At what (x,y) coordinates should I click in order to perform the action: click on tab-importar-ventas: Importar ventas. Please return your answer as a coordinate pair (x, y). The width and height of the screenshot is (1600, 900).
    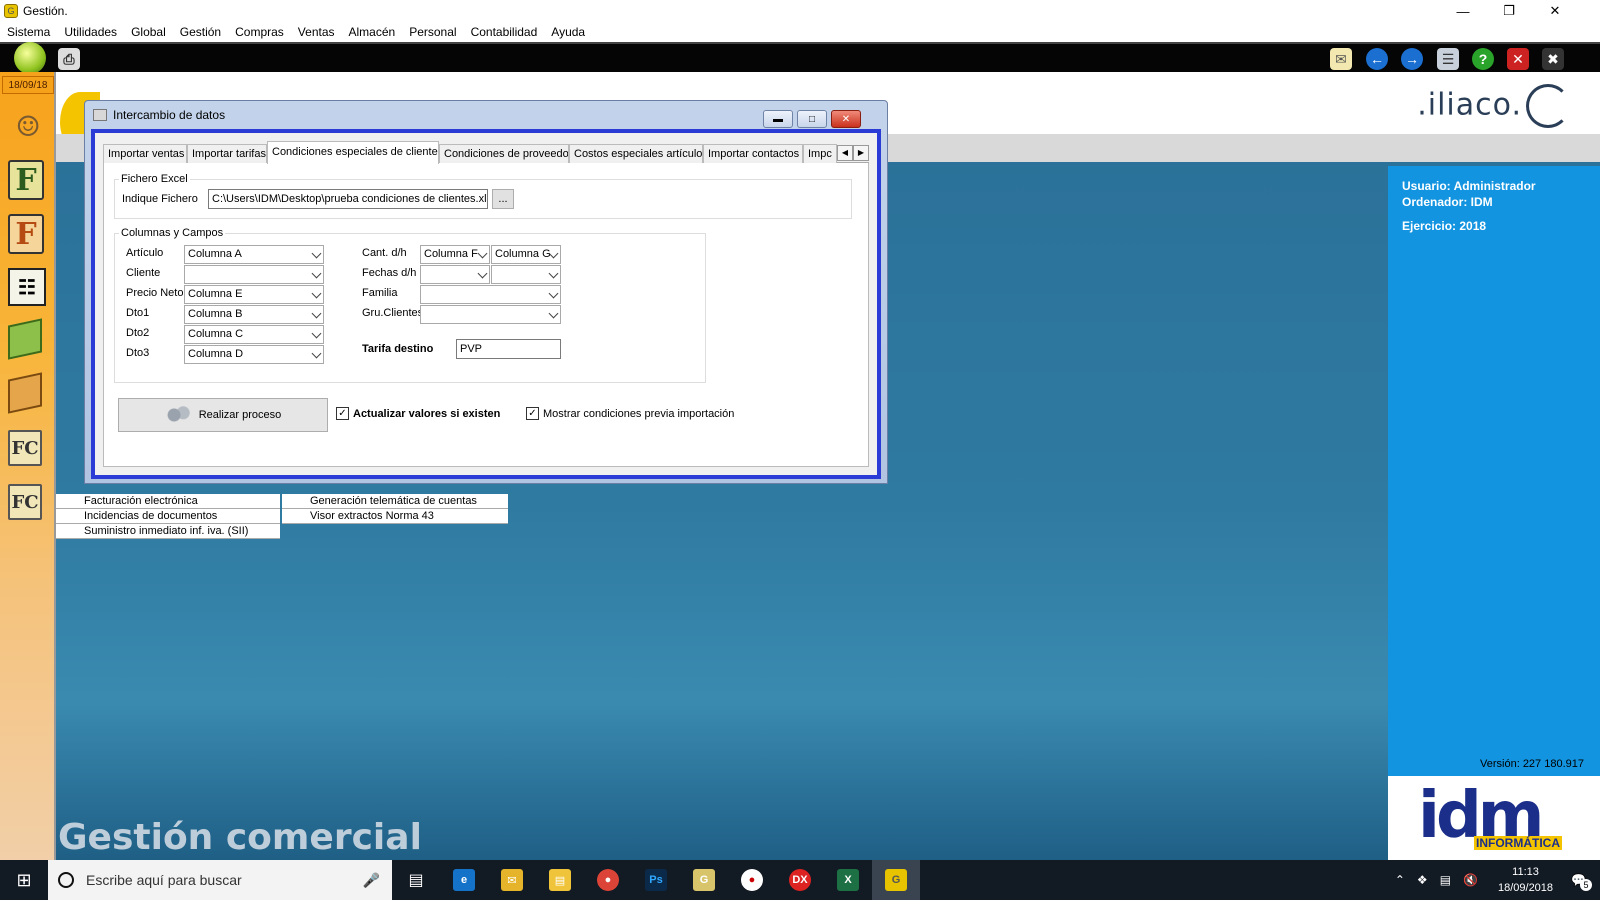
    Looking at the image, I should click on (145, 153).